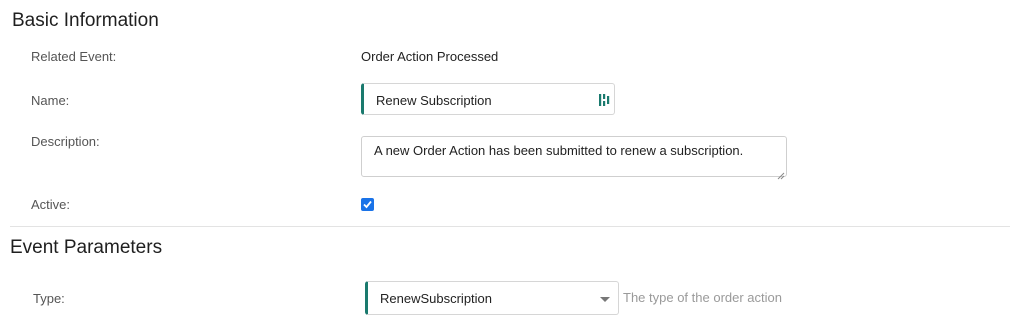 The image size is (1017, 325). Describe the element at coordinates (510, 226) in the screenshot. I see `section-divider` at that location.